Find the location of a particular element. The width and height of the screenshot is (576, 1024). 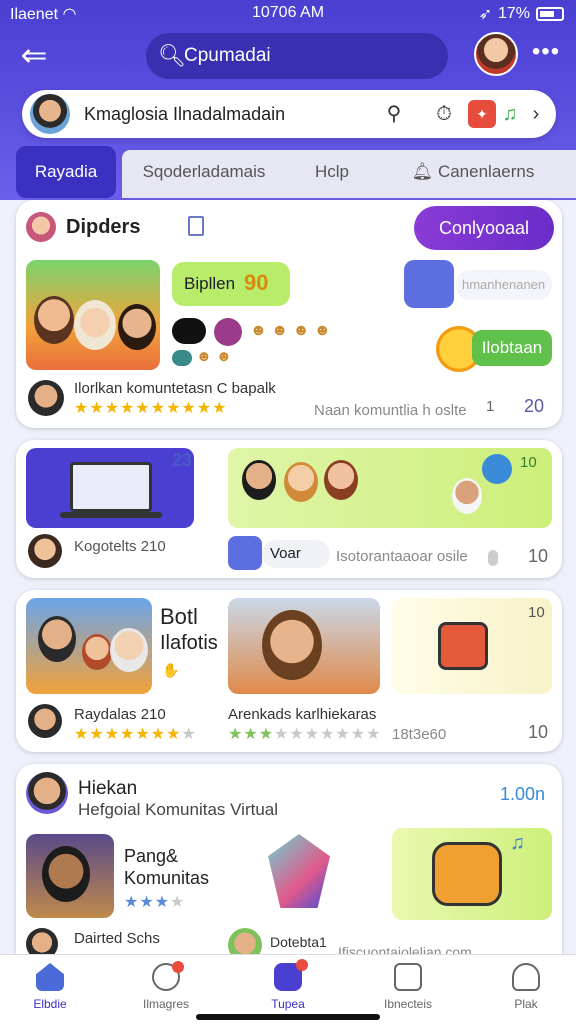

nav-create: Tupea is located at coordinates (288, 985).